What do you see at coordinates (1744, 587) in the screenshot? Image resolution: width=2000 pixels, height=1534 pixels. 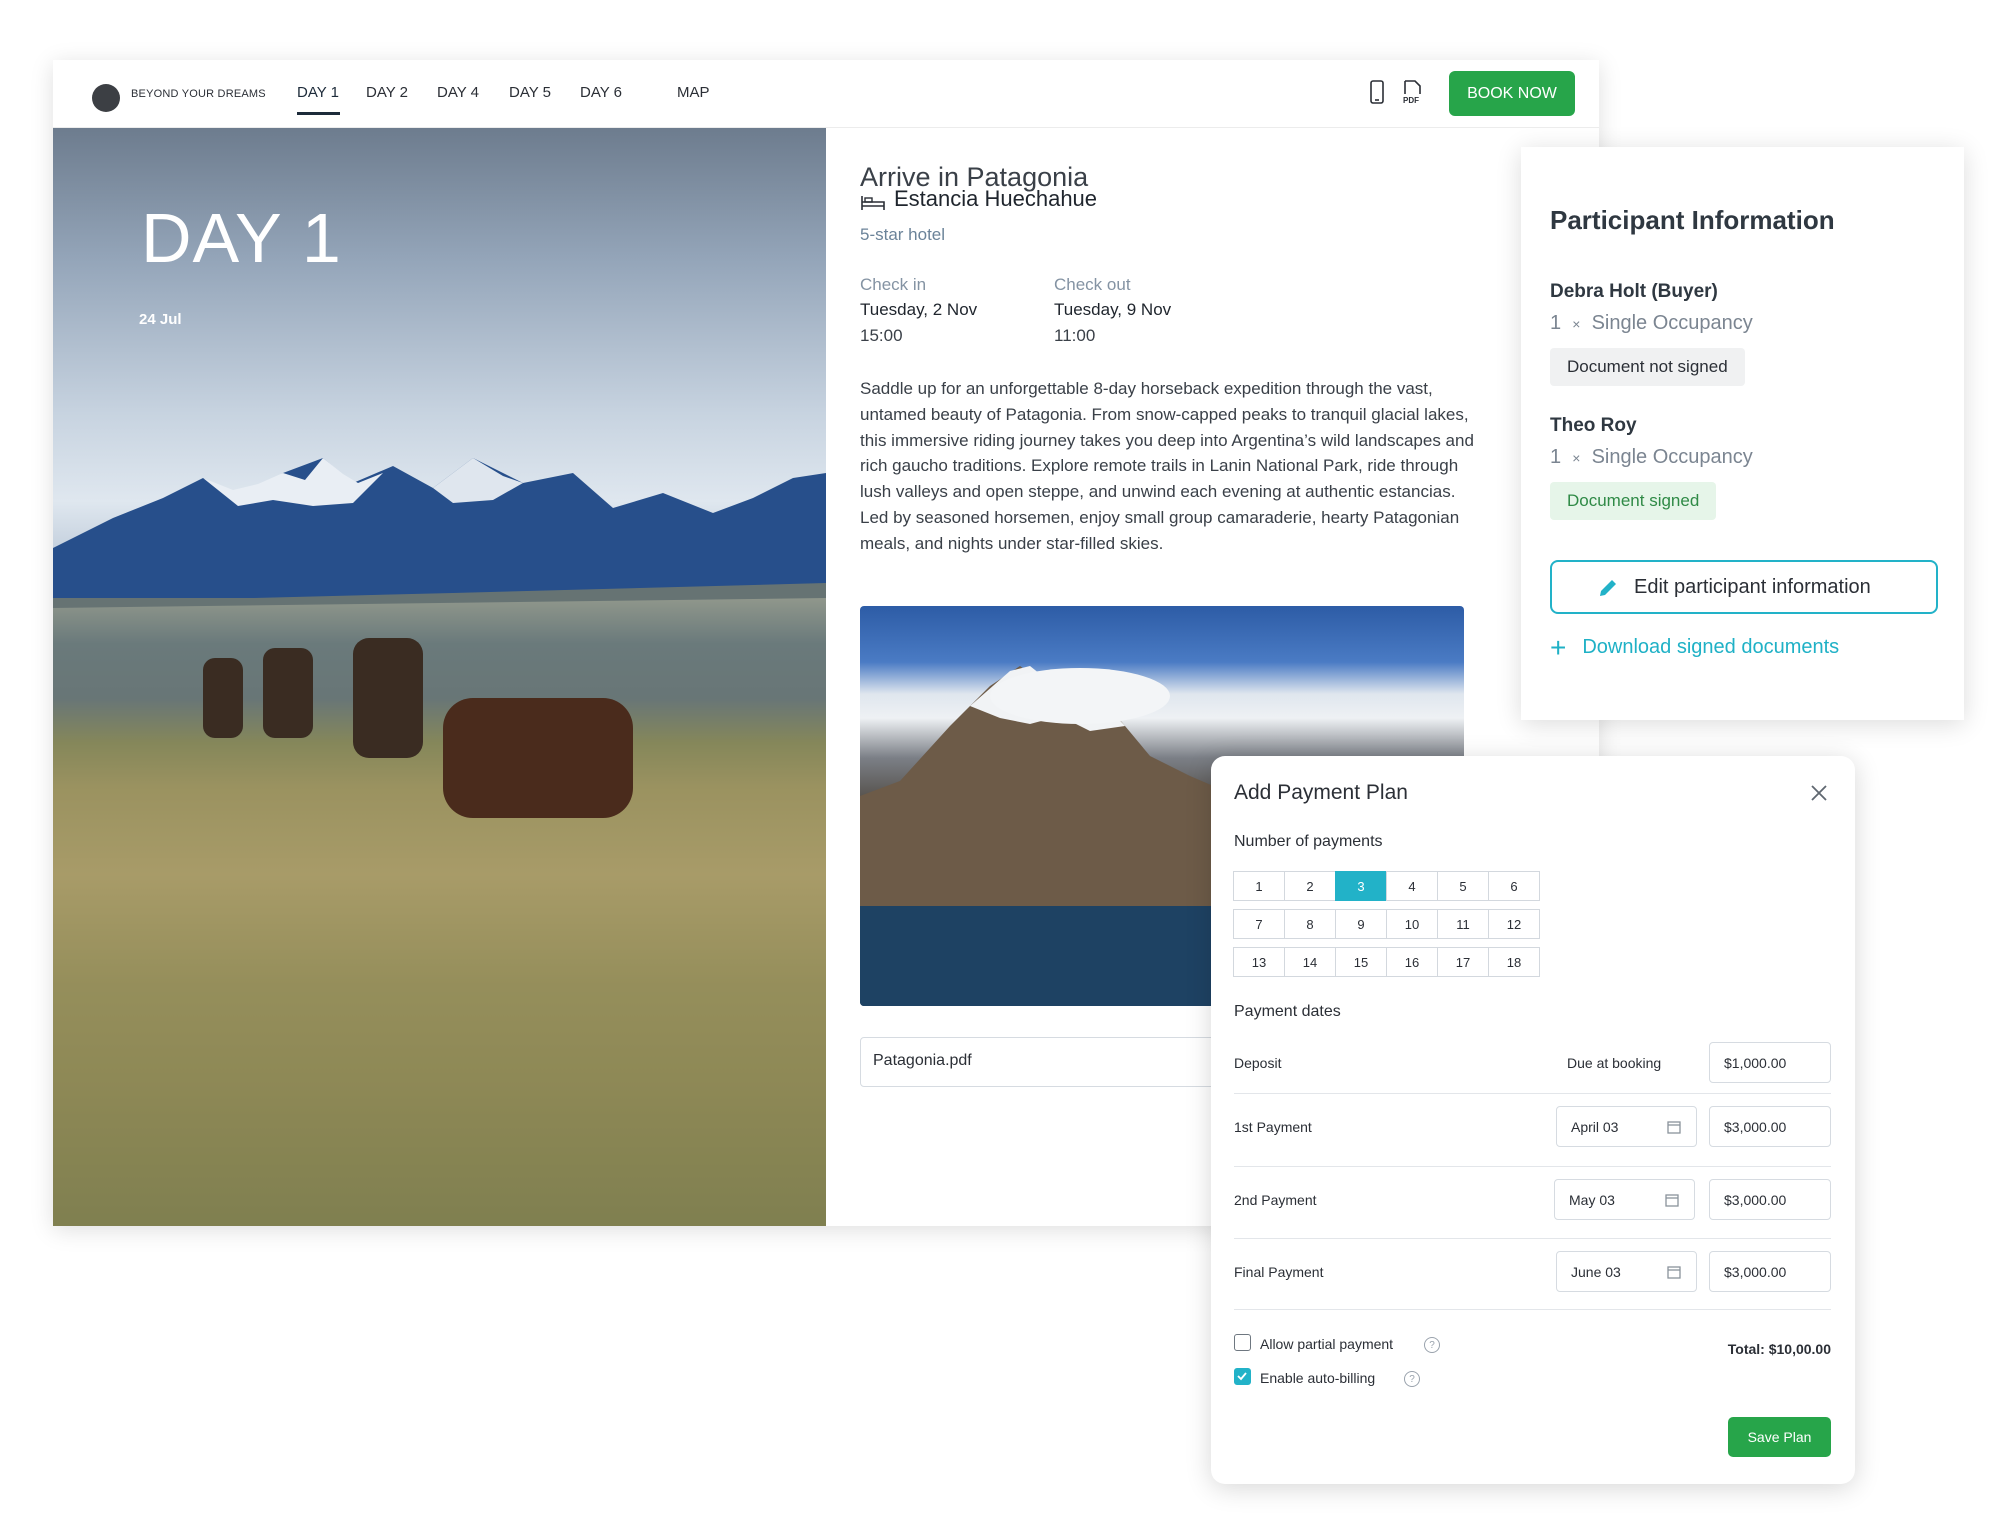 I see `edit-participant-button: Edit participant information` at bounding box center [1744, 587].